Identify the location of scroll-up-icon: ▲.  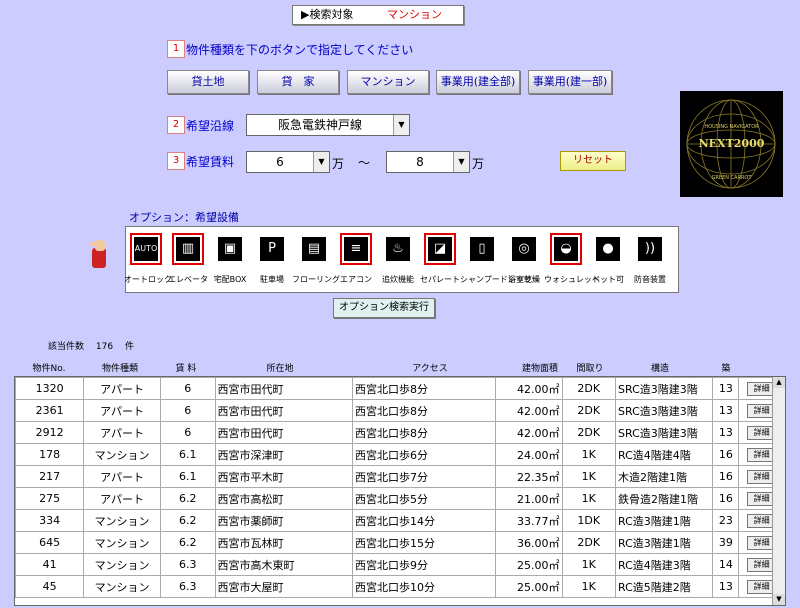
(779, 382).